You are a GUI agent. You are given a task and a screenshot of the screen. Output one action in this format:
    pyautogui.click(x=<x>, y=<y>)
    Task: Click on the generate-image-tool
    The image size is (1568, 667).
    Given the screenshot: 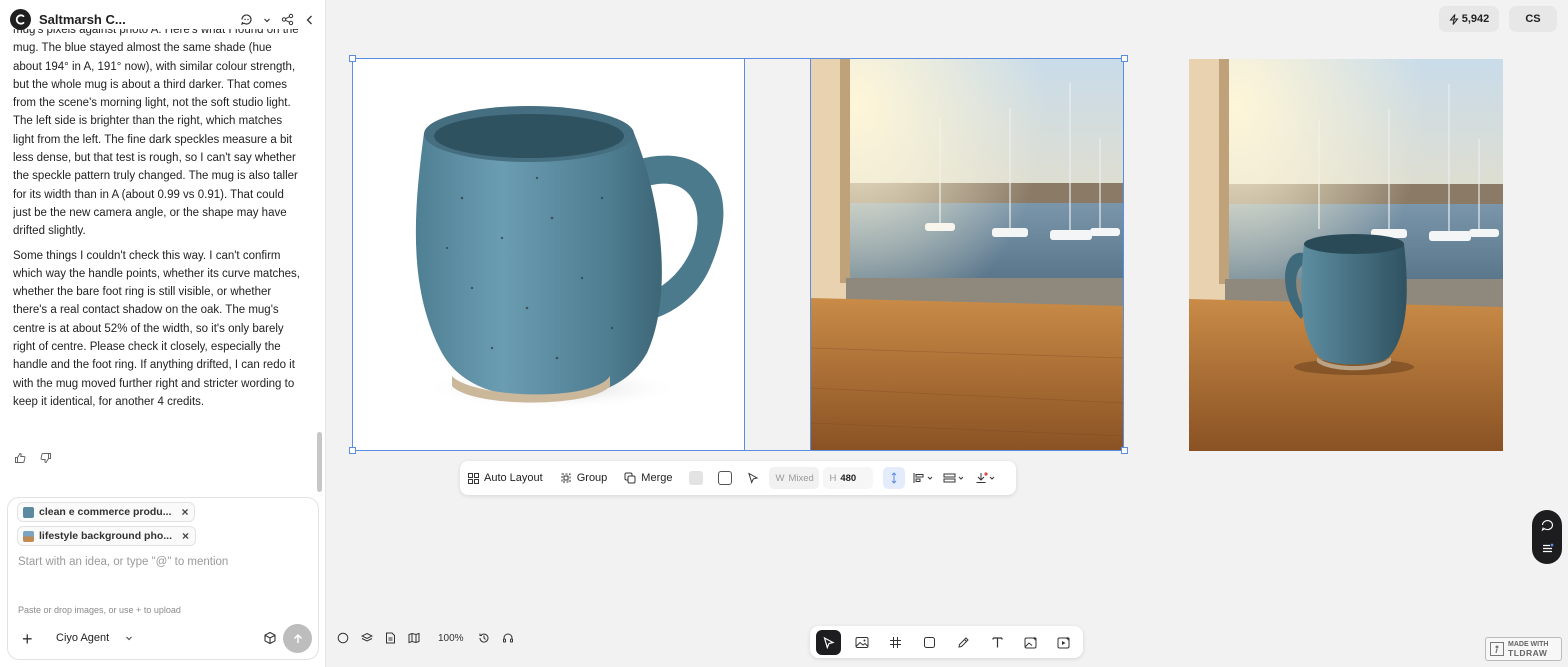 What is the action you would take?
    pyautogui.click(x=1030, y=642)
    